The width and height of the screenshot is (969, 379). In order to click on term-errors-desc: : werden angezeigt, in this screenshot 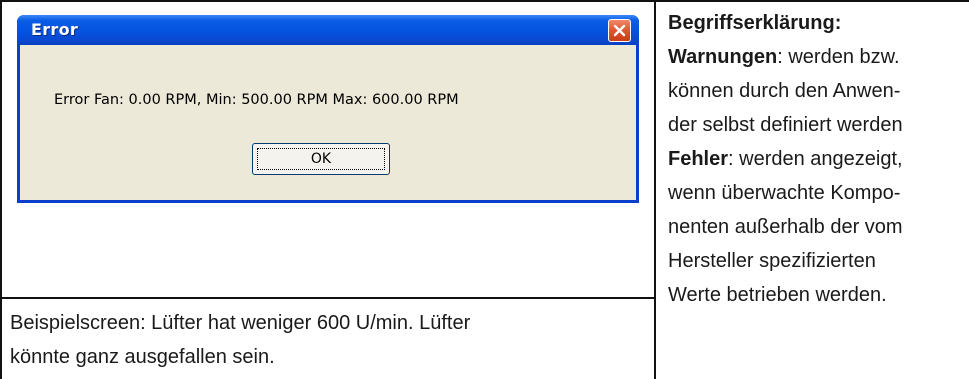, I will do `click(815, 159)`.